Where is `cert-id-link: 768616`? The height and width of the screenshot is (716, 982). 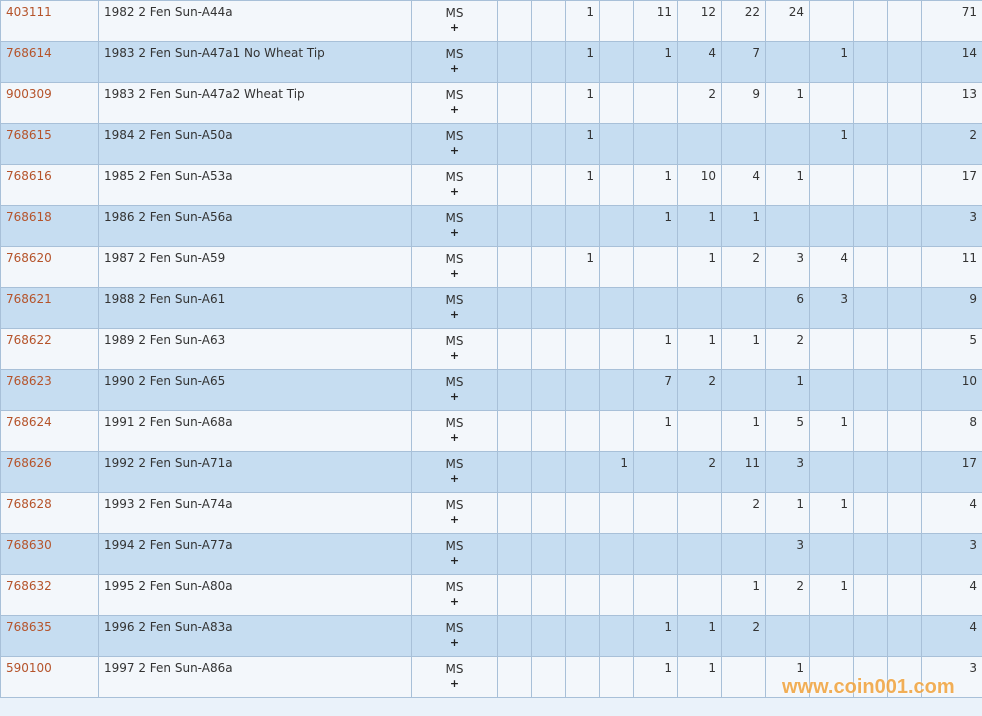
cert-id-link: 768616 is located at coordinates (29, 176).